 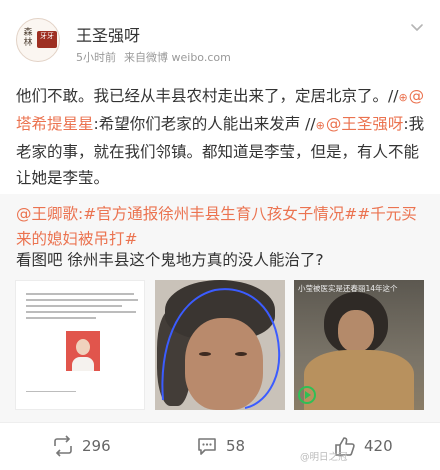 What do you see at coordinates (417, 27) in the screenshot?
I see `chevron-down-icon` at bounding box center [417, 27].